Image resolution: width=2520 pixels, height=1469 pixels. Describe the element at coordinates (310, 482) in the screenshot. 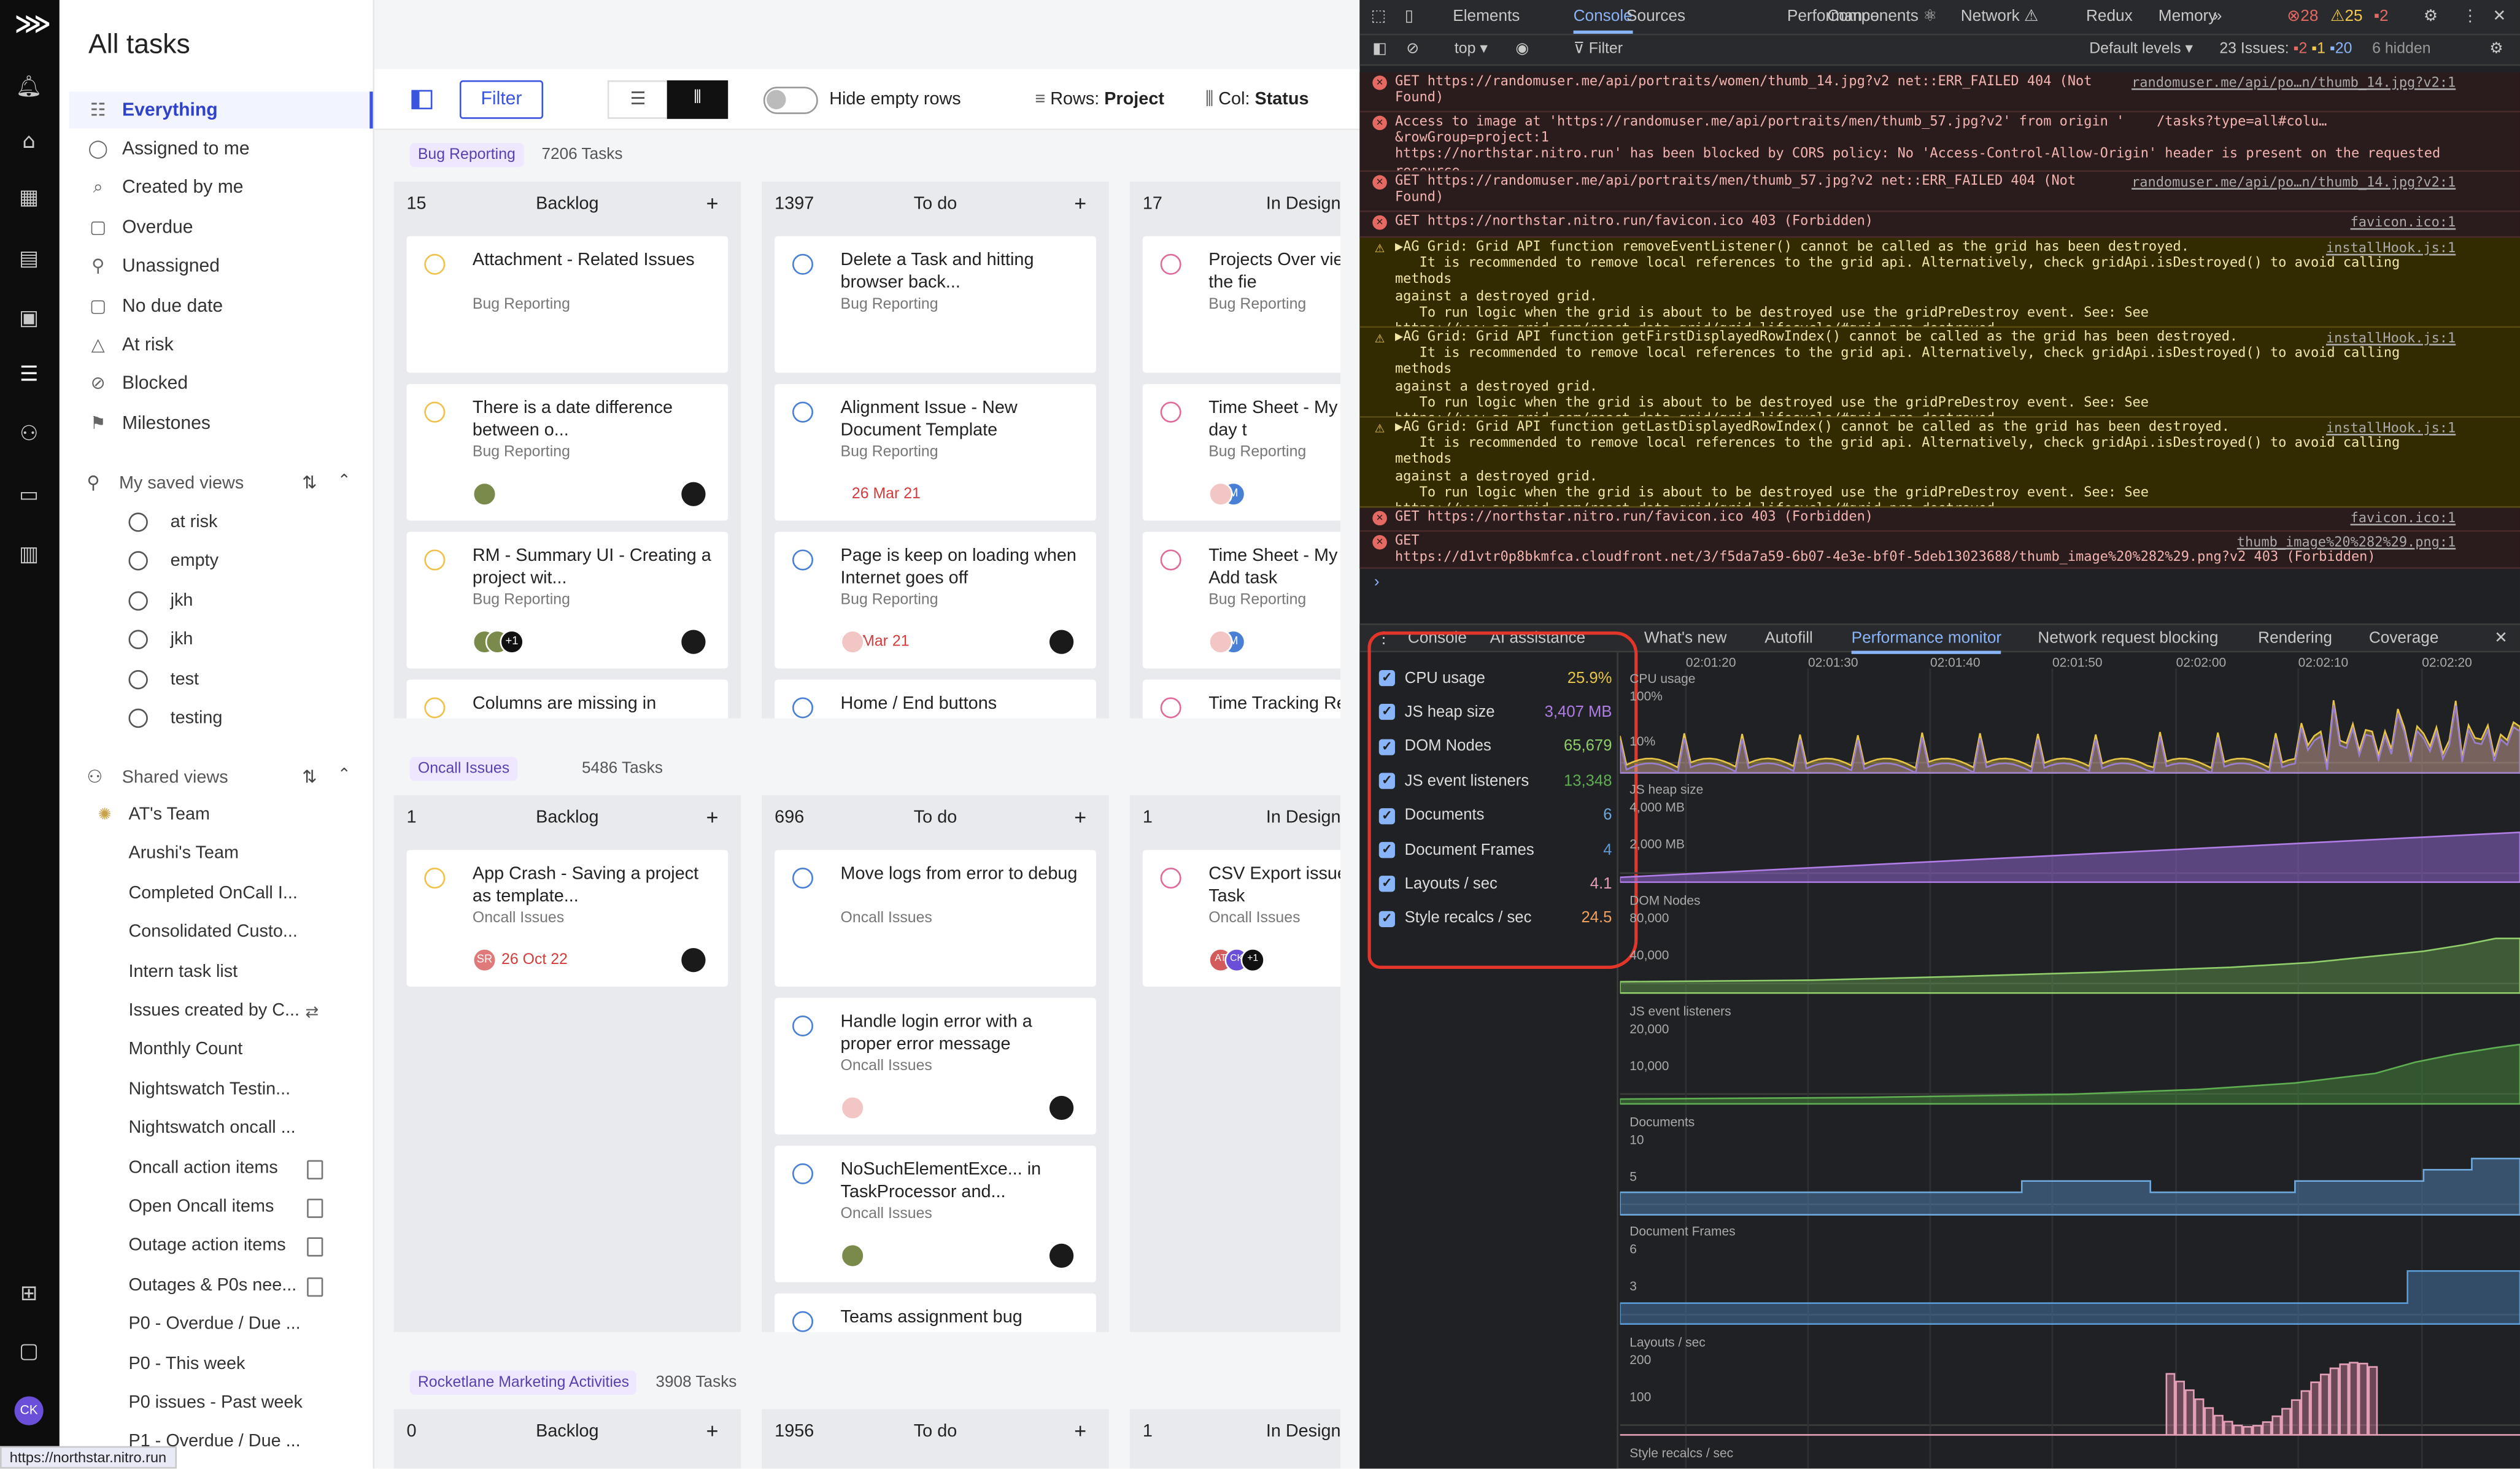

I see `adjust-icon: ⇅` at that location.